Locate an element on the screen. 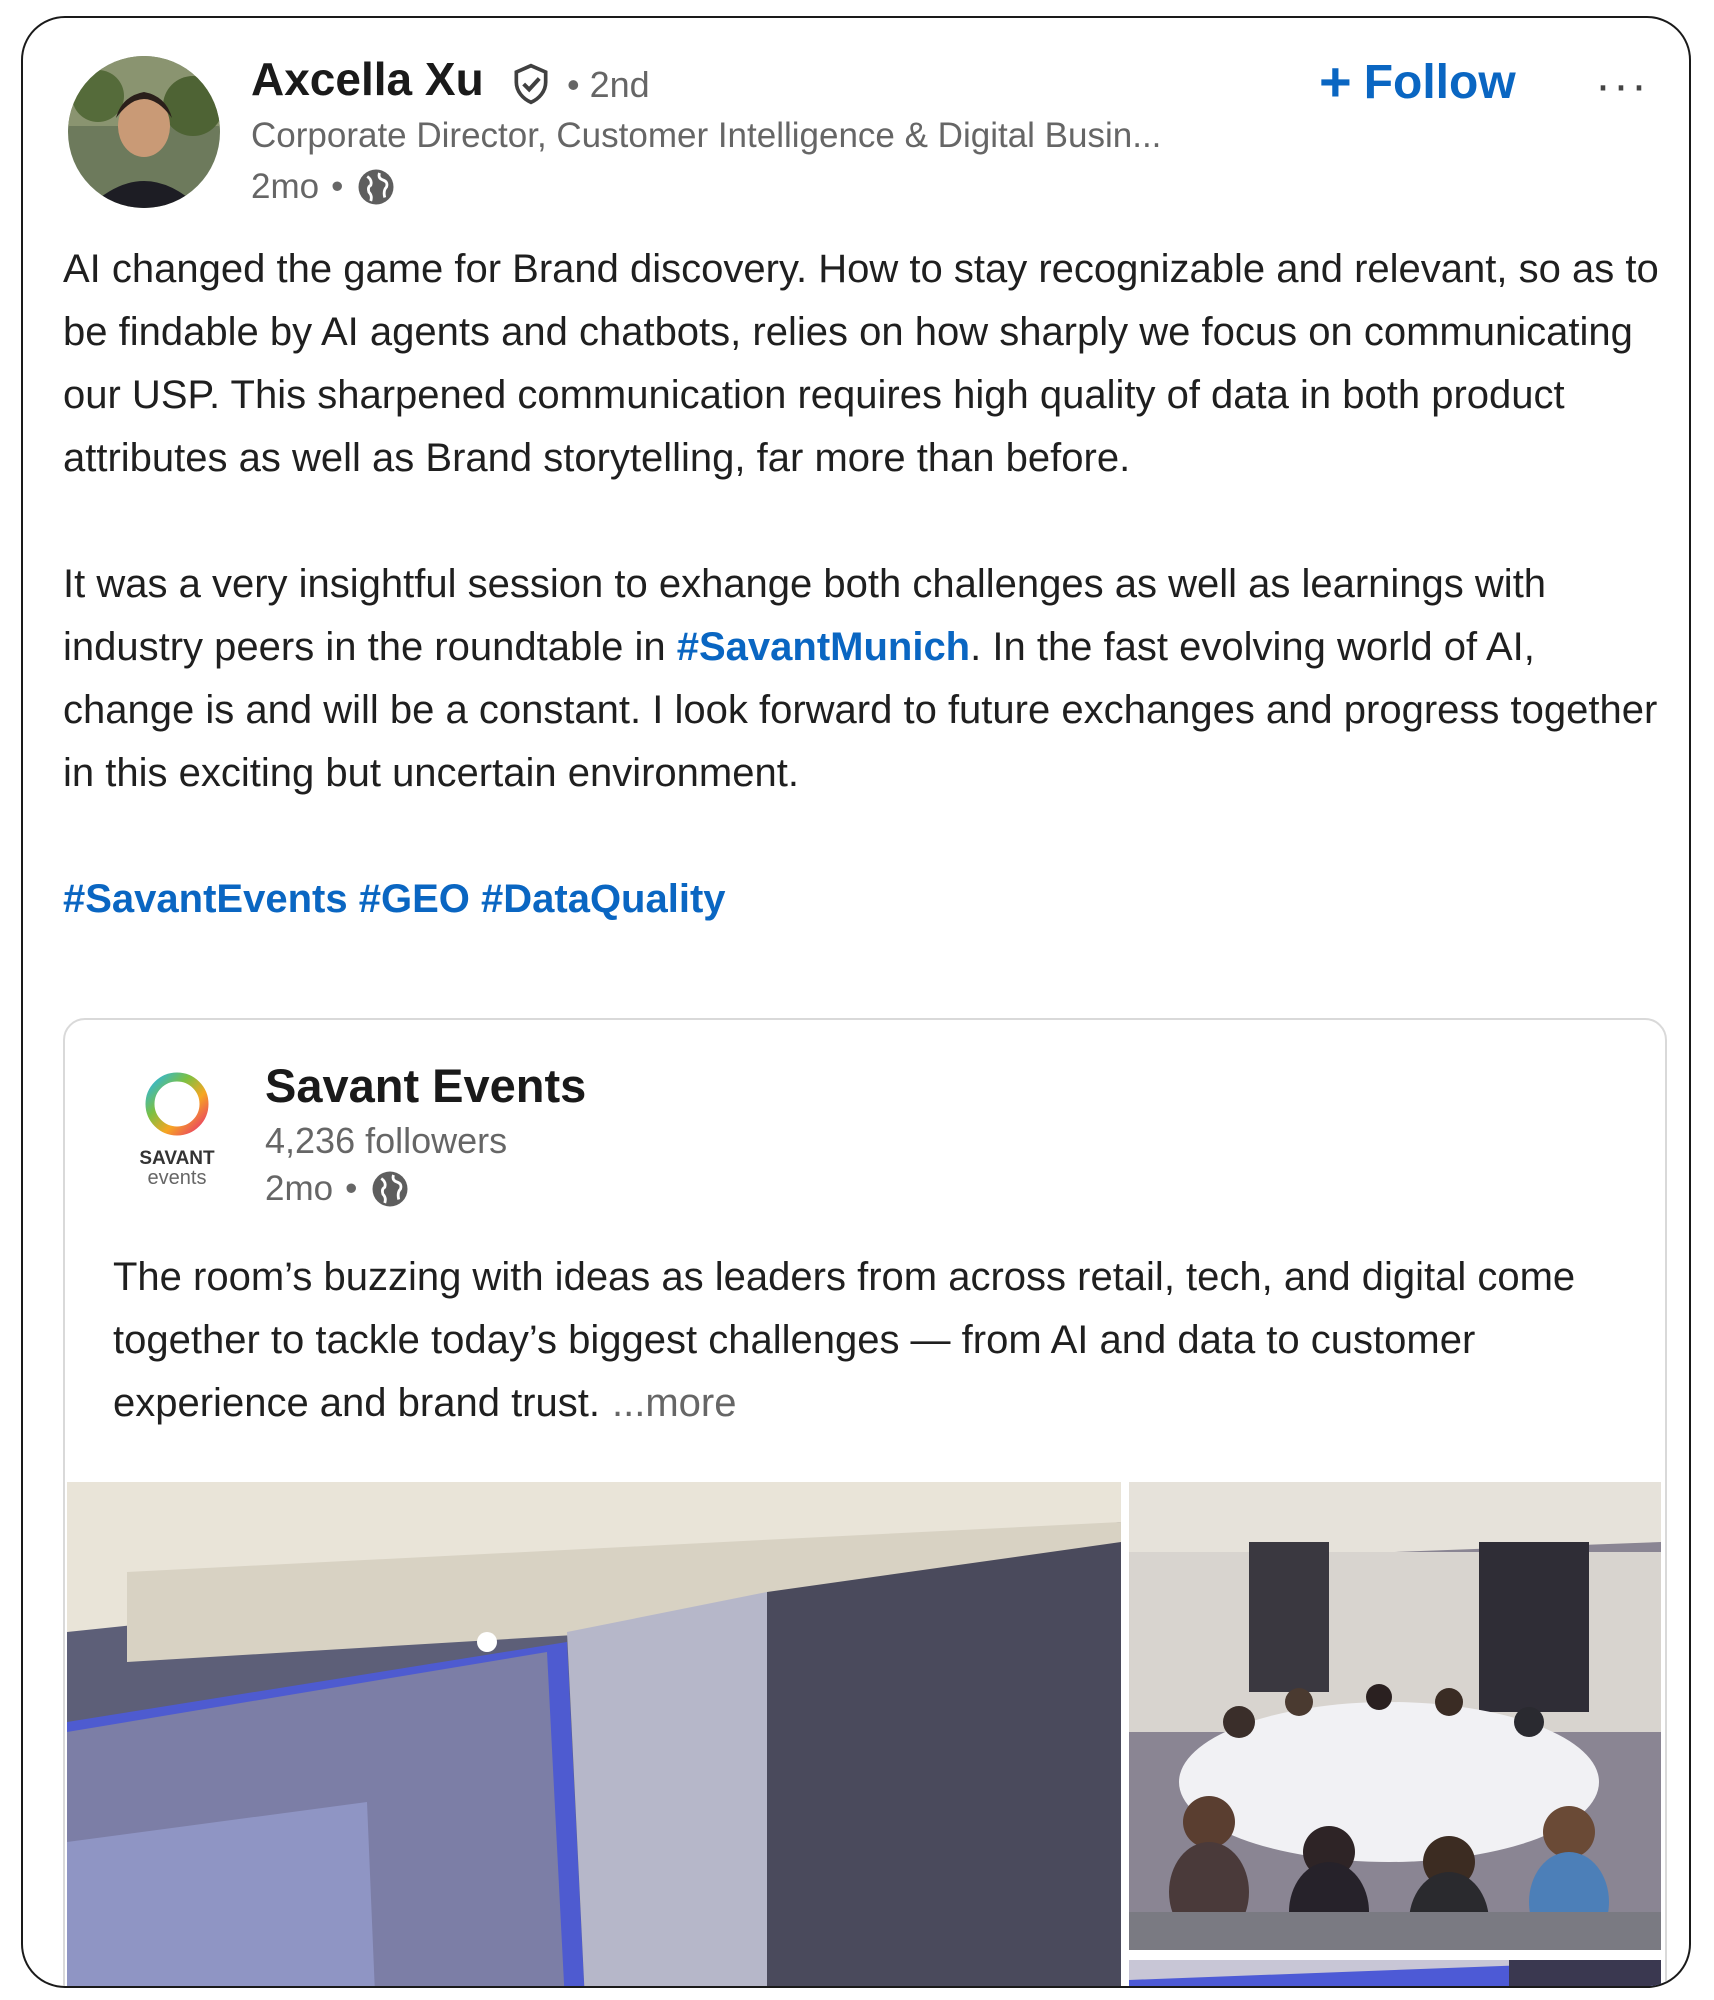  org-followers: 4,236 followers is located at coordinates (386, 1140).